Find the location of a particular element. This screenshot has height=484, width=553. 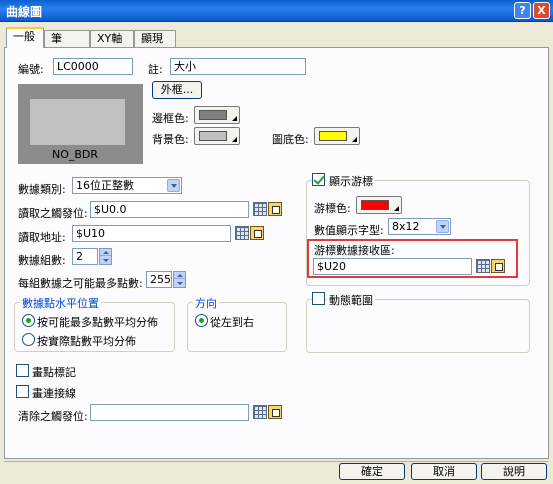

show-cursor-checkbox is located at coordinates (318, 179).